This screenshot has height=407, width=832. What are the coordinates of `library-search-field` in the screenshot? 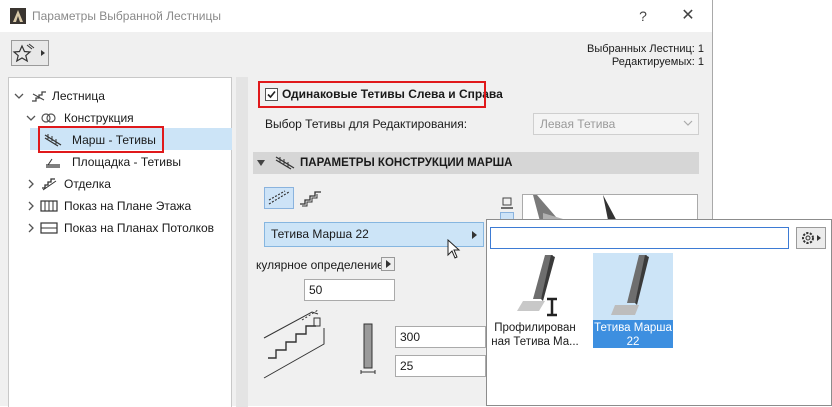 It's located at (635, 238).